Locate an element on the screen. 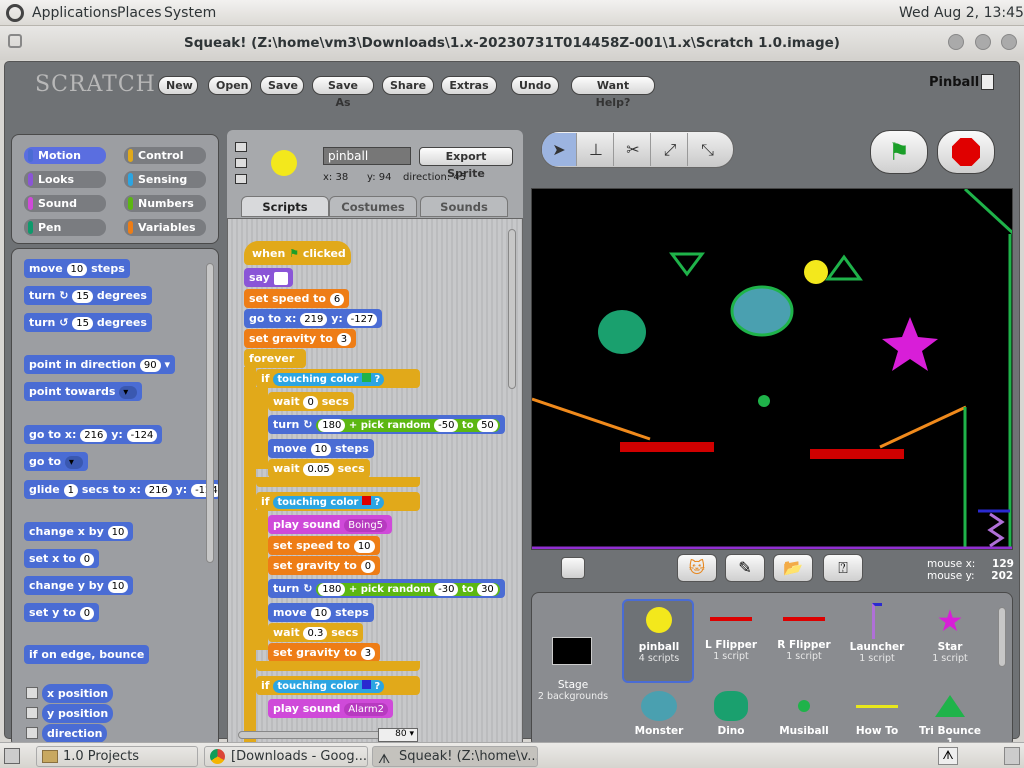 The image size is (1024, 768). category-variables: Variables is located at coordinates (165, 227).